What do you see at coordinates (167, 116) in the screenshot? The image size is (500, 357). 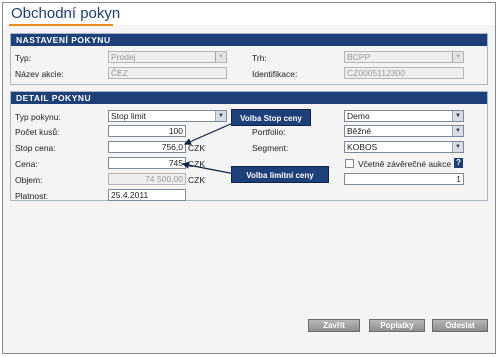 I see `typ-pokynu-select: Stop limit ▼` at bounding box center [167, 116].